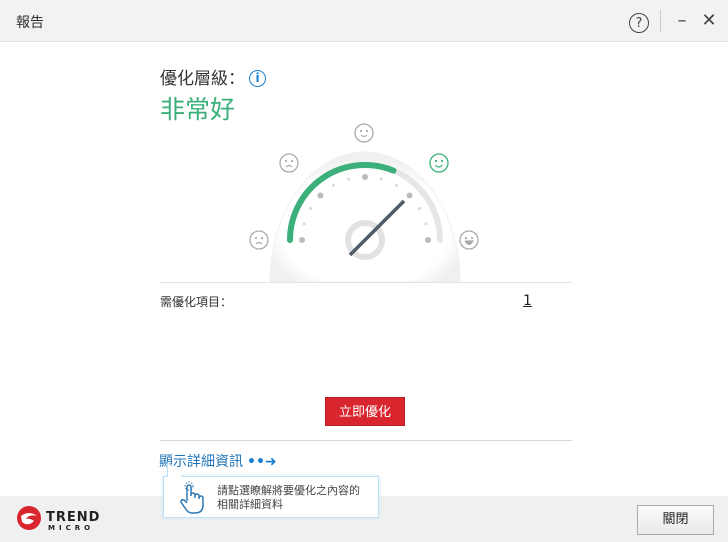 The width and height of the screenshot is (728, 542). I want to click on optimize-now-button: 立即優化, so click(365, 411).